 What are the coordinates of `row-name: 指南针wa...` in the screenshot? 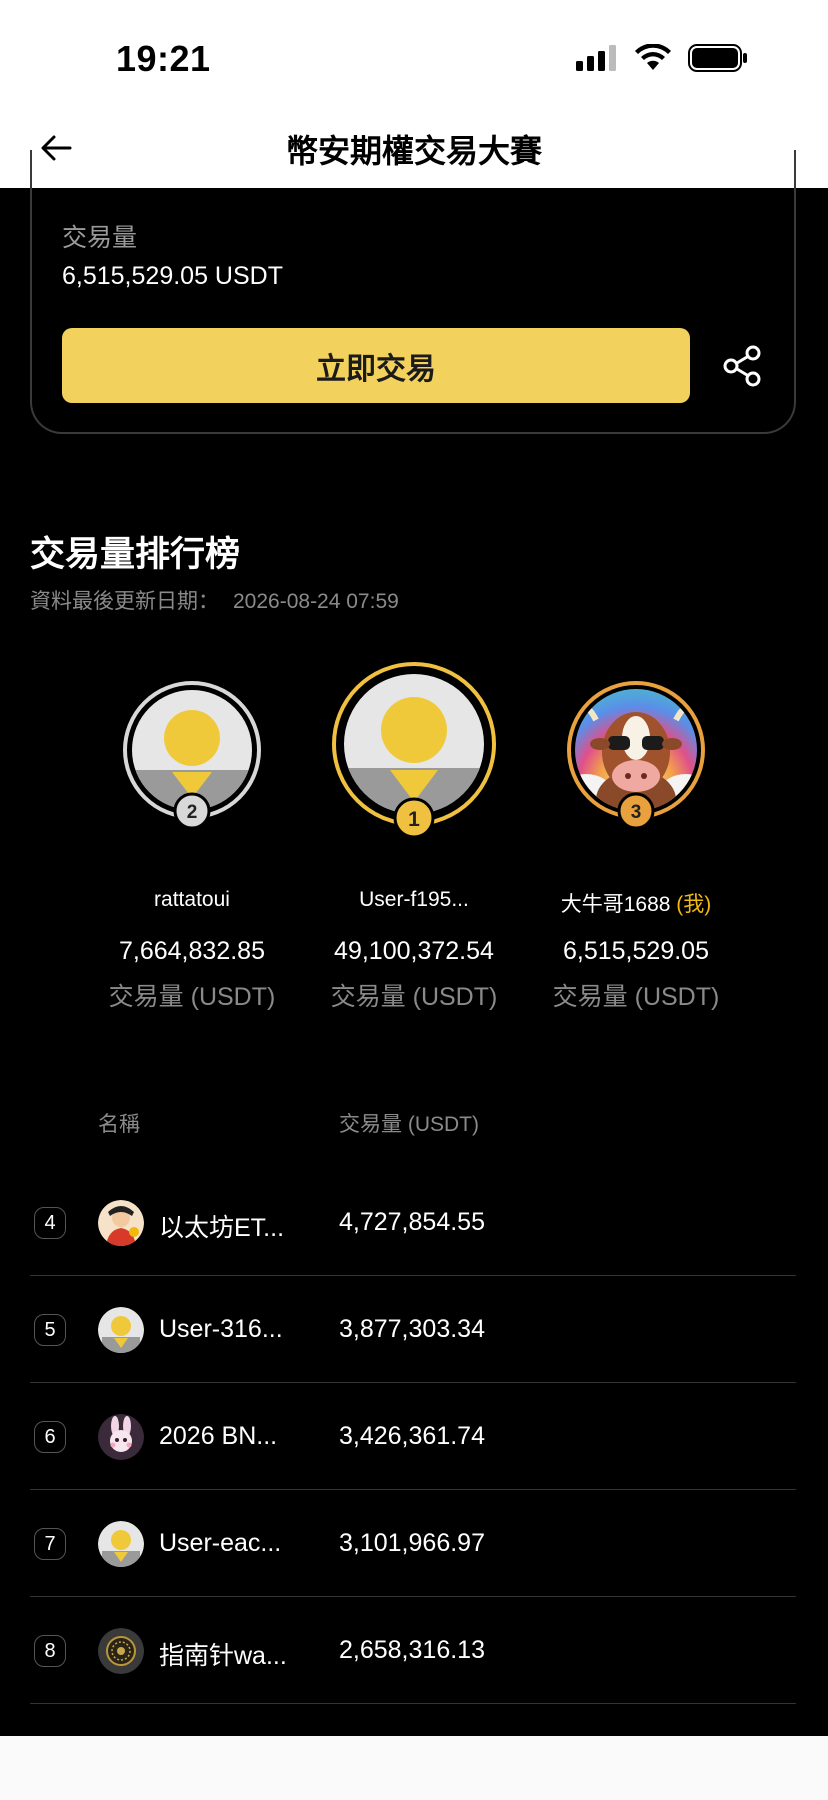 It's located at (223, 1656).